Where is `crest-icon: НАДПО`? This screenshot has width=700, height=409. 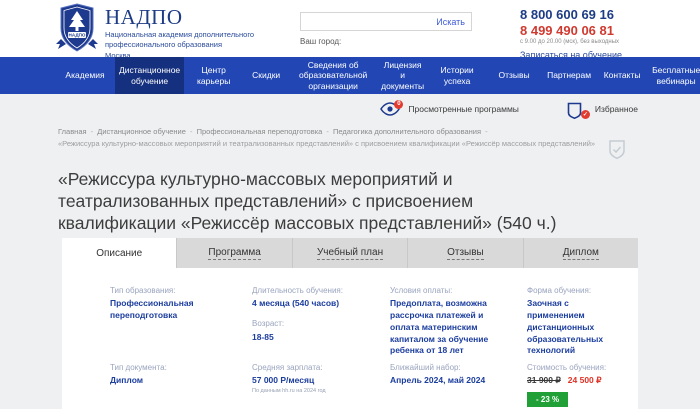
crest-icon: НАДПО is located at coordinates (77, 31).